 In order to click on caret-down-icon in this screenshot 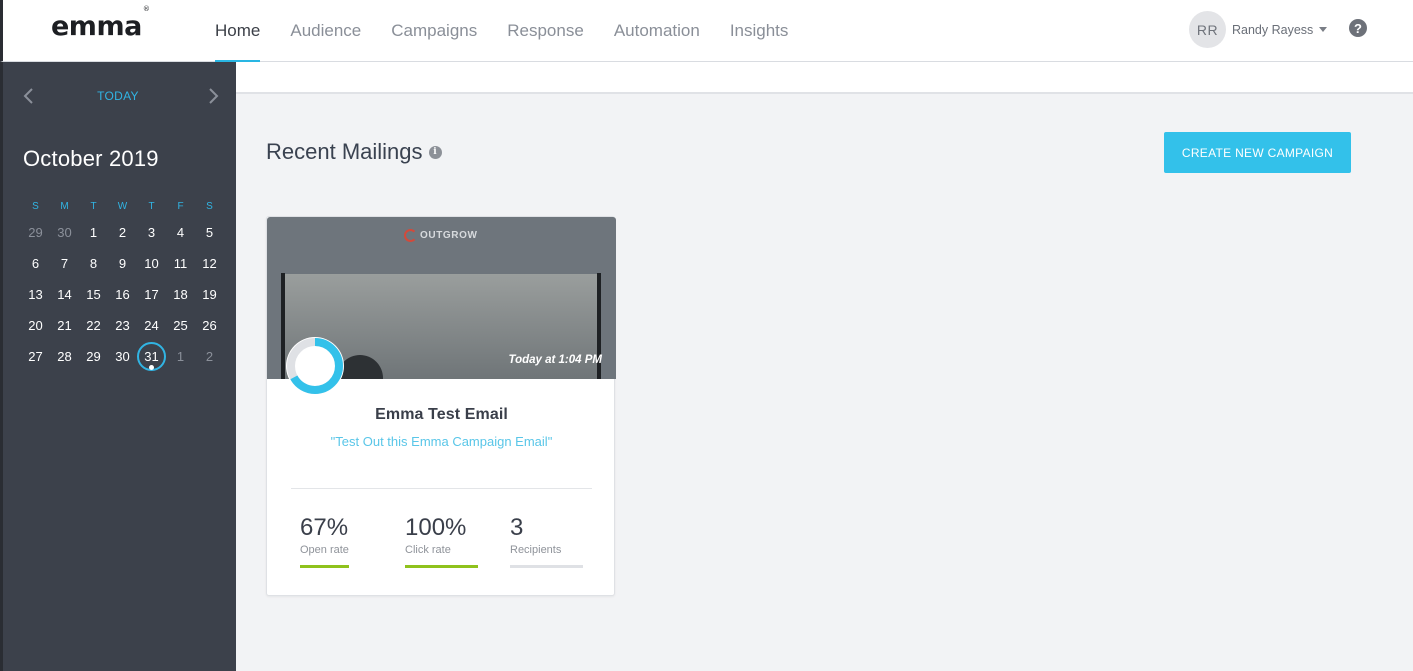, I will do `click(1323, 29)`.